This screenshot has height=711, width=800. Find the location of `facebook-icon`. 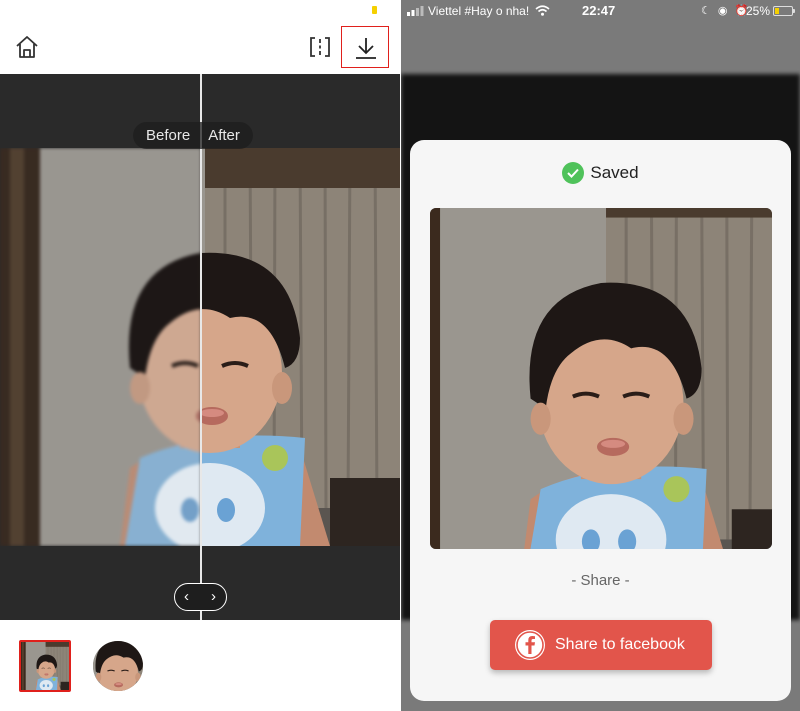

facebook-icon is located at coordinates (530, 645).